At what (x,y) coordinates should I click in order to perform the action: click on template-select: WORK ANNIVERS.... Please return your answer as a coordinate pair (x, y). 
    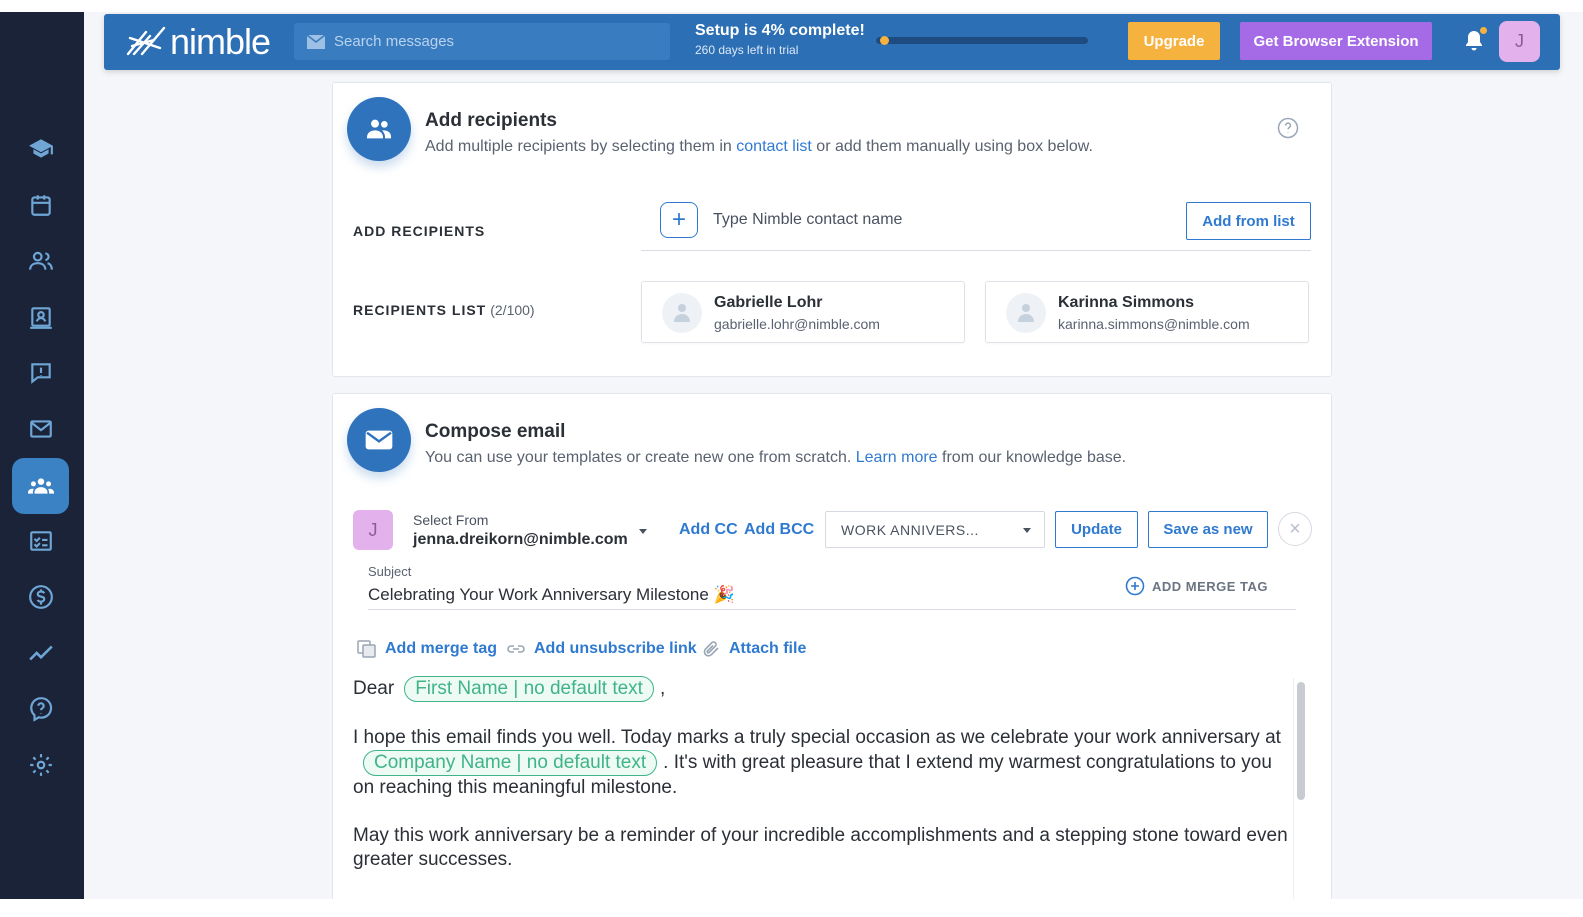
    Looking at the image, I should click on (935, 529).